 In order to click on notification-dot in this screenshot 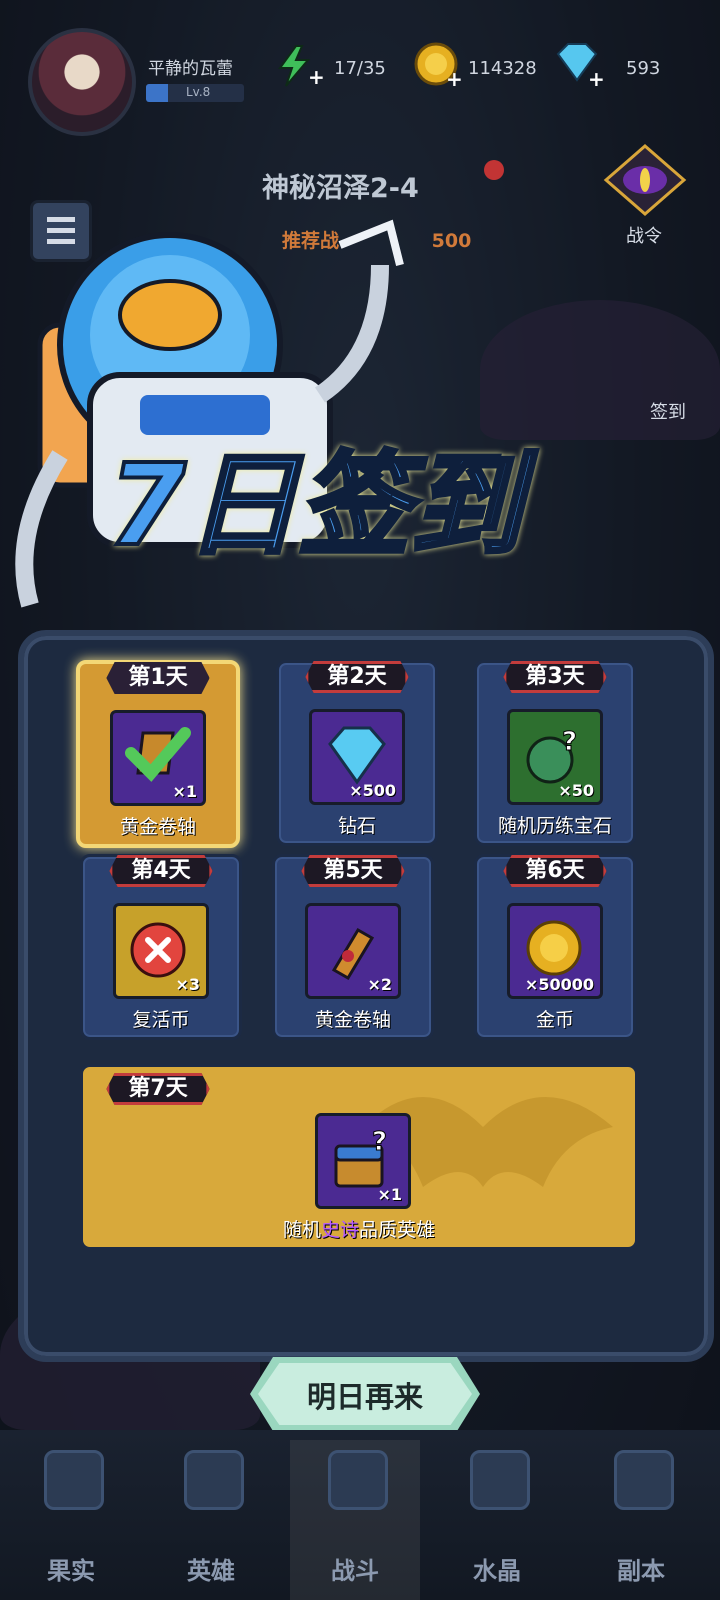, I will do `click(494, 170)`.